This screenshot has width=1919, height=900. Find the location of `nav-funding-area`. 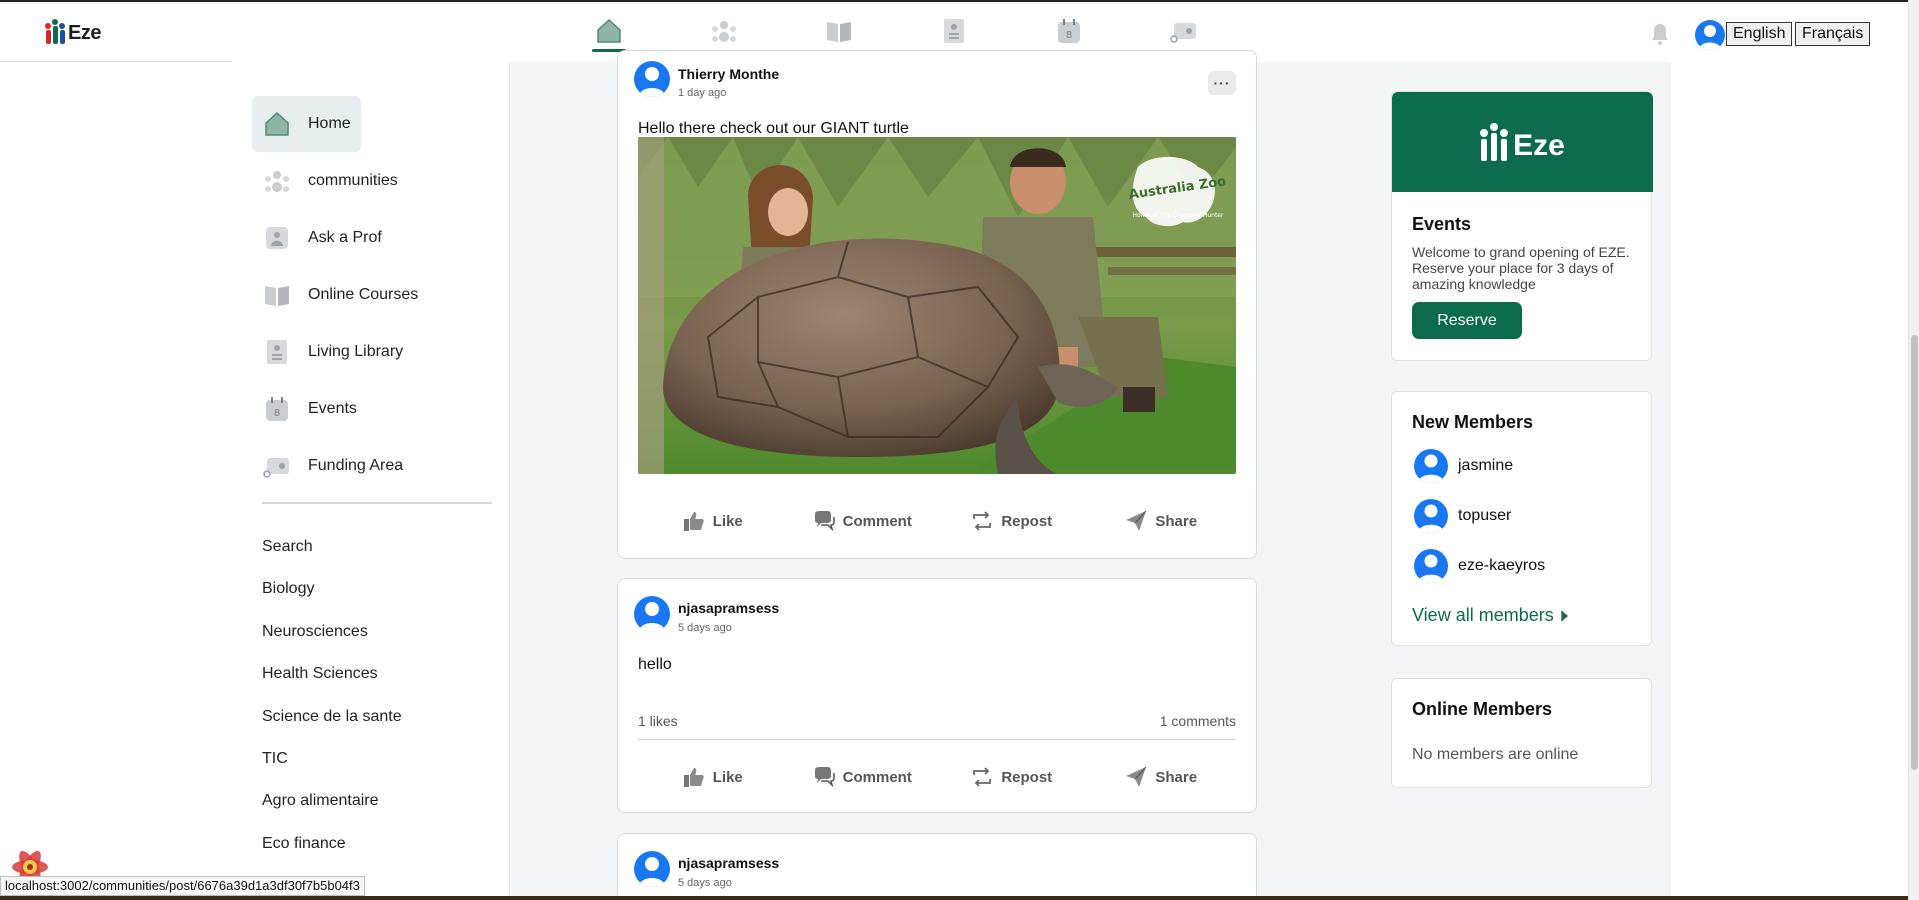

nav-funding-area is located at coordinates (1184, 31).